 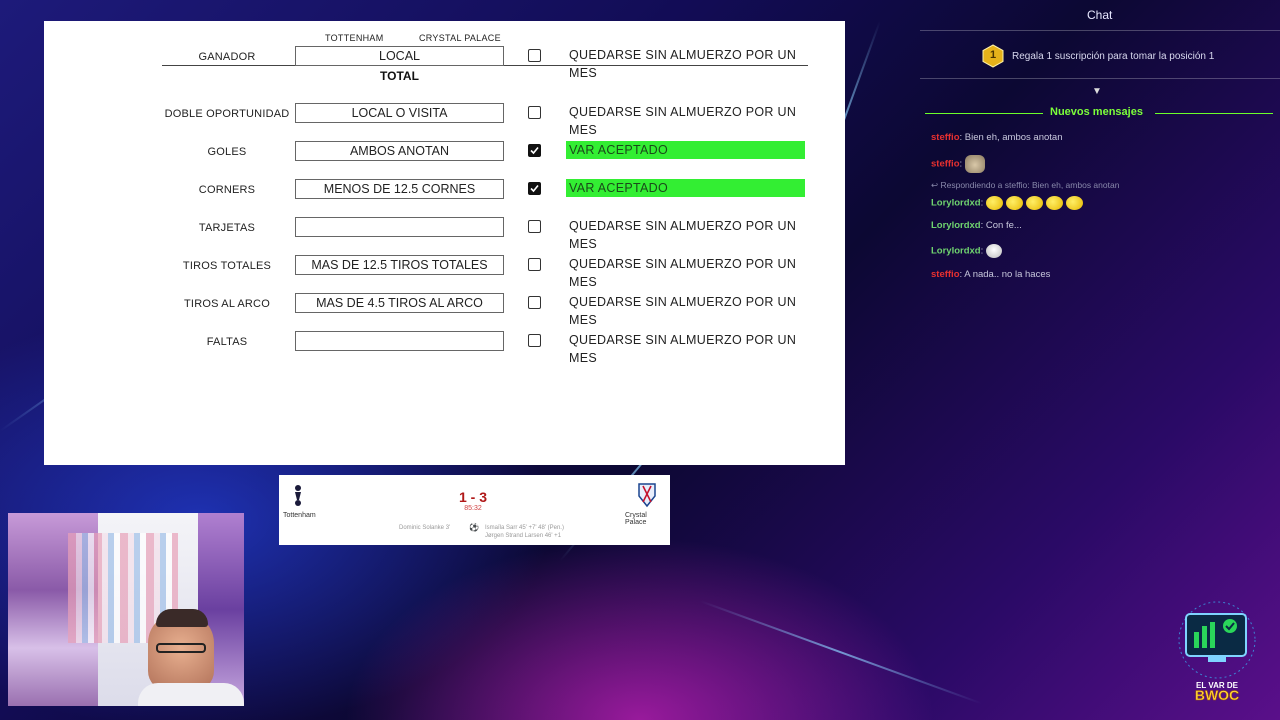 What do you see at coordinates (1005, 274) in the screenshot?
I see `chat-text: : A nada.. no la haces` at bounding box center [1005, 274].